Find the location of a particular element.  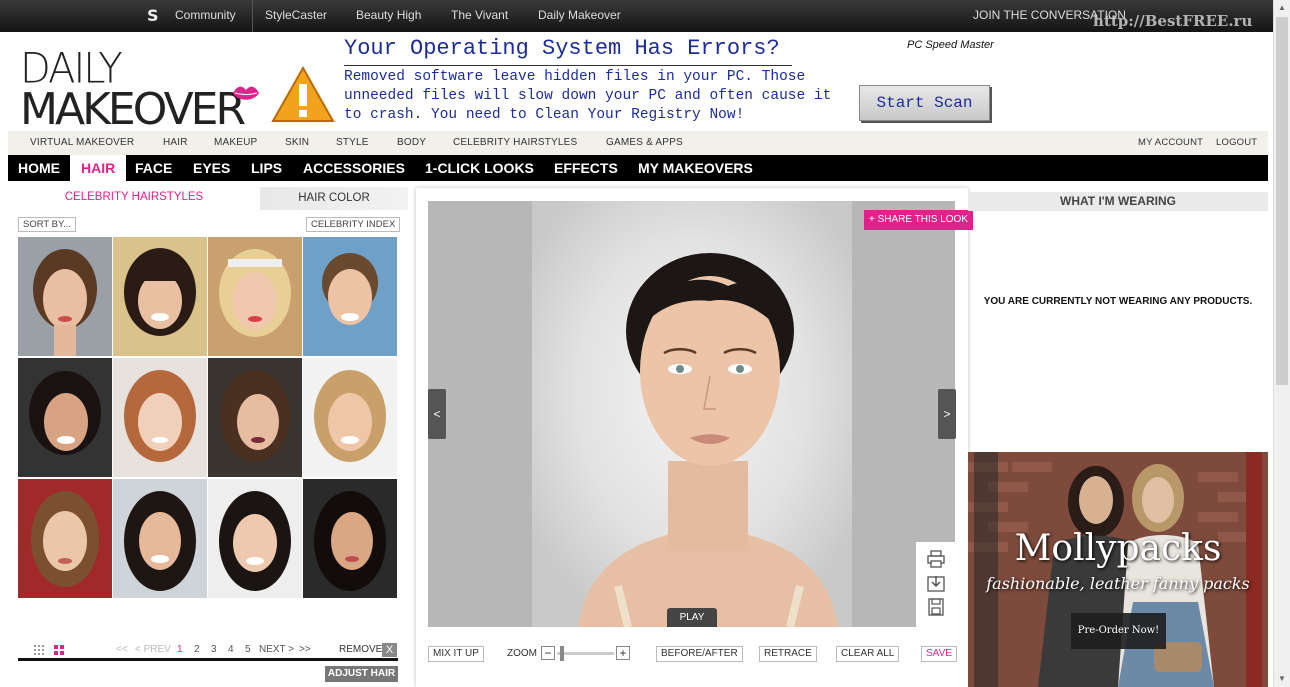

zoom-slider-handle is located at coordinates (562, 653).